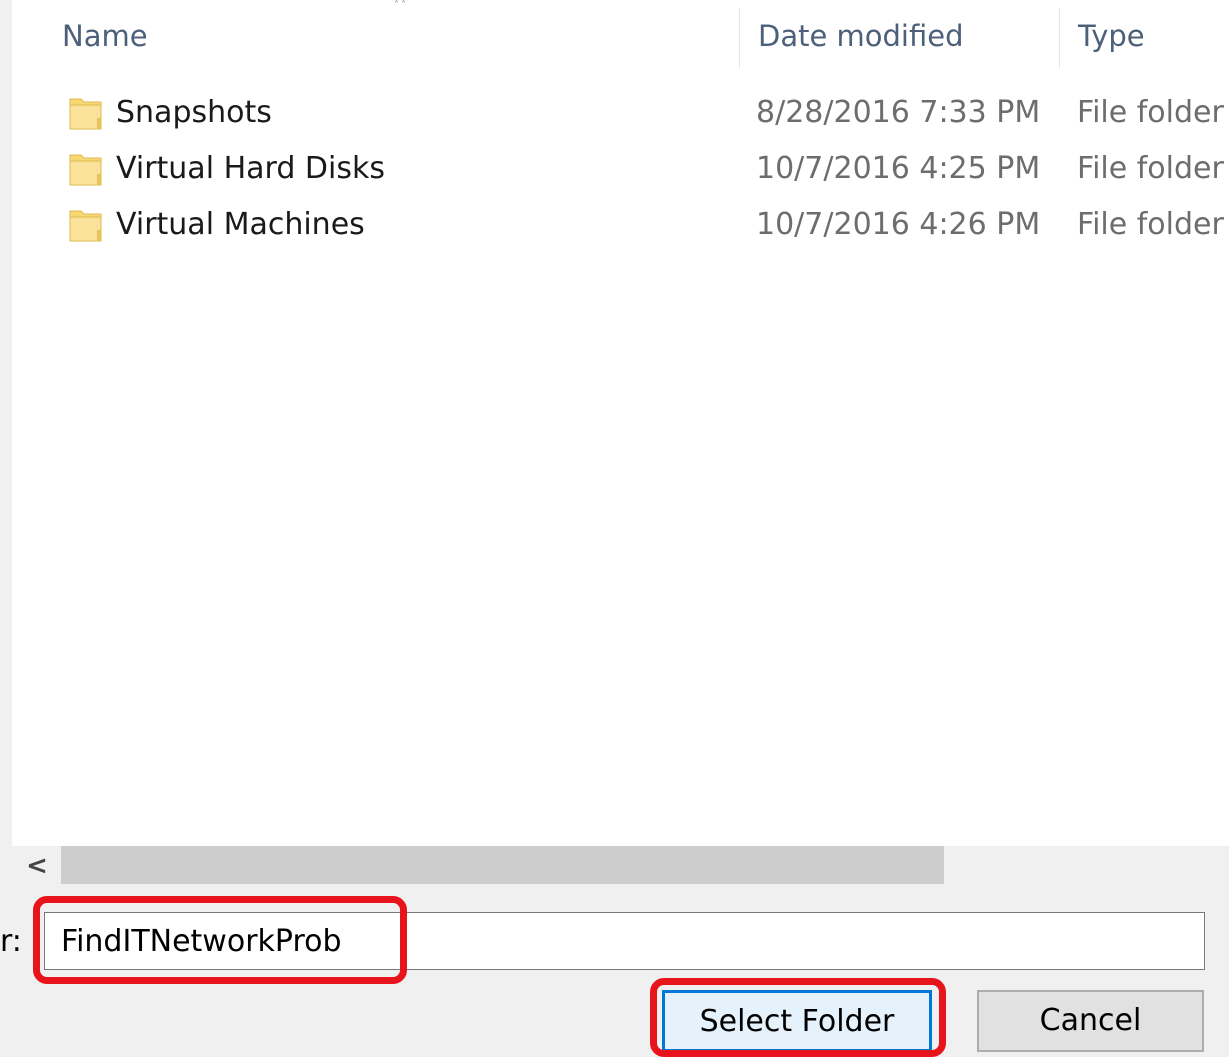  I want to click on scroll-left-arrow-icon: <, so click(37, 866).